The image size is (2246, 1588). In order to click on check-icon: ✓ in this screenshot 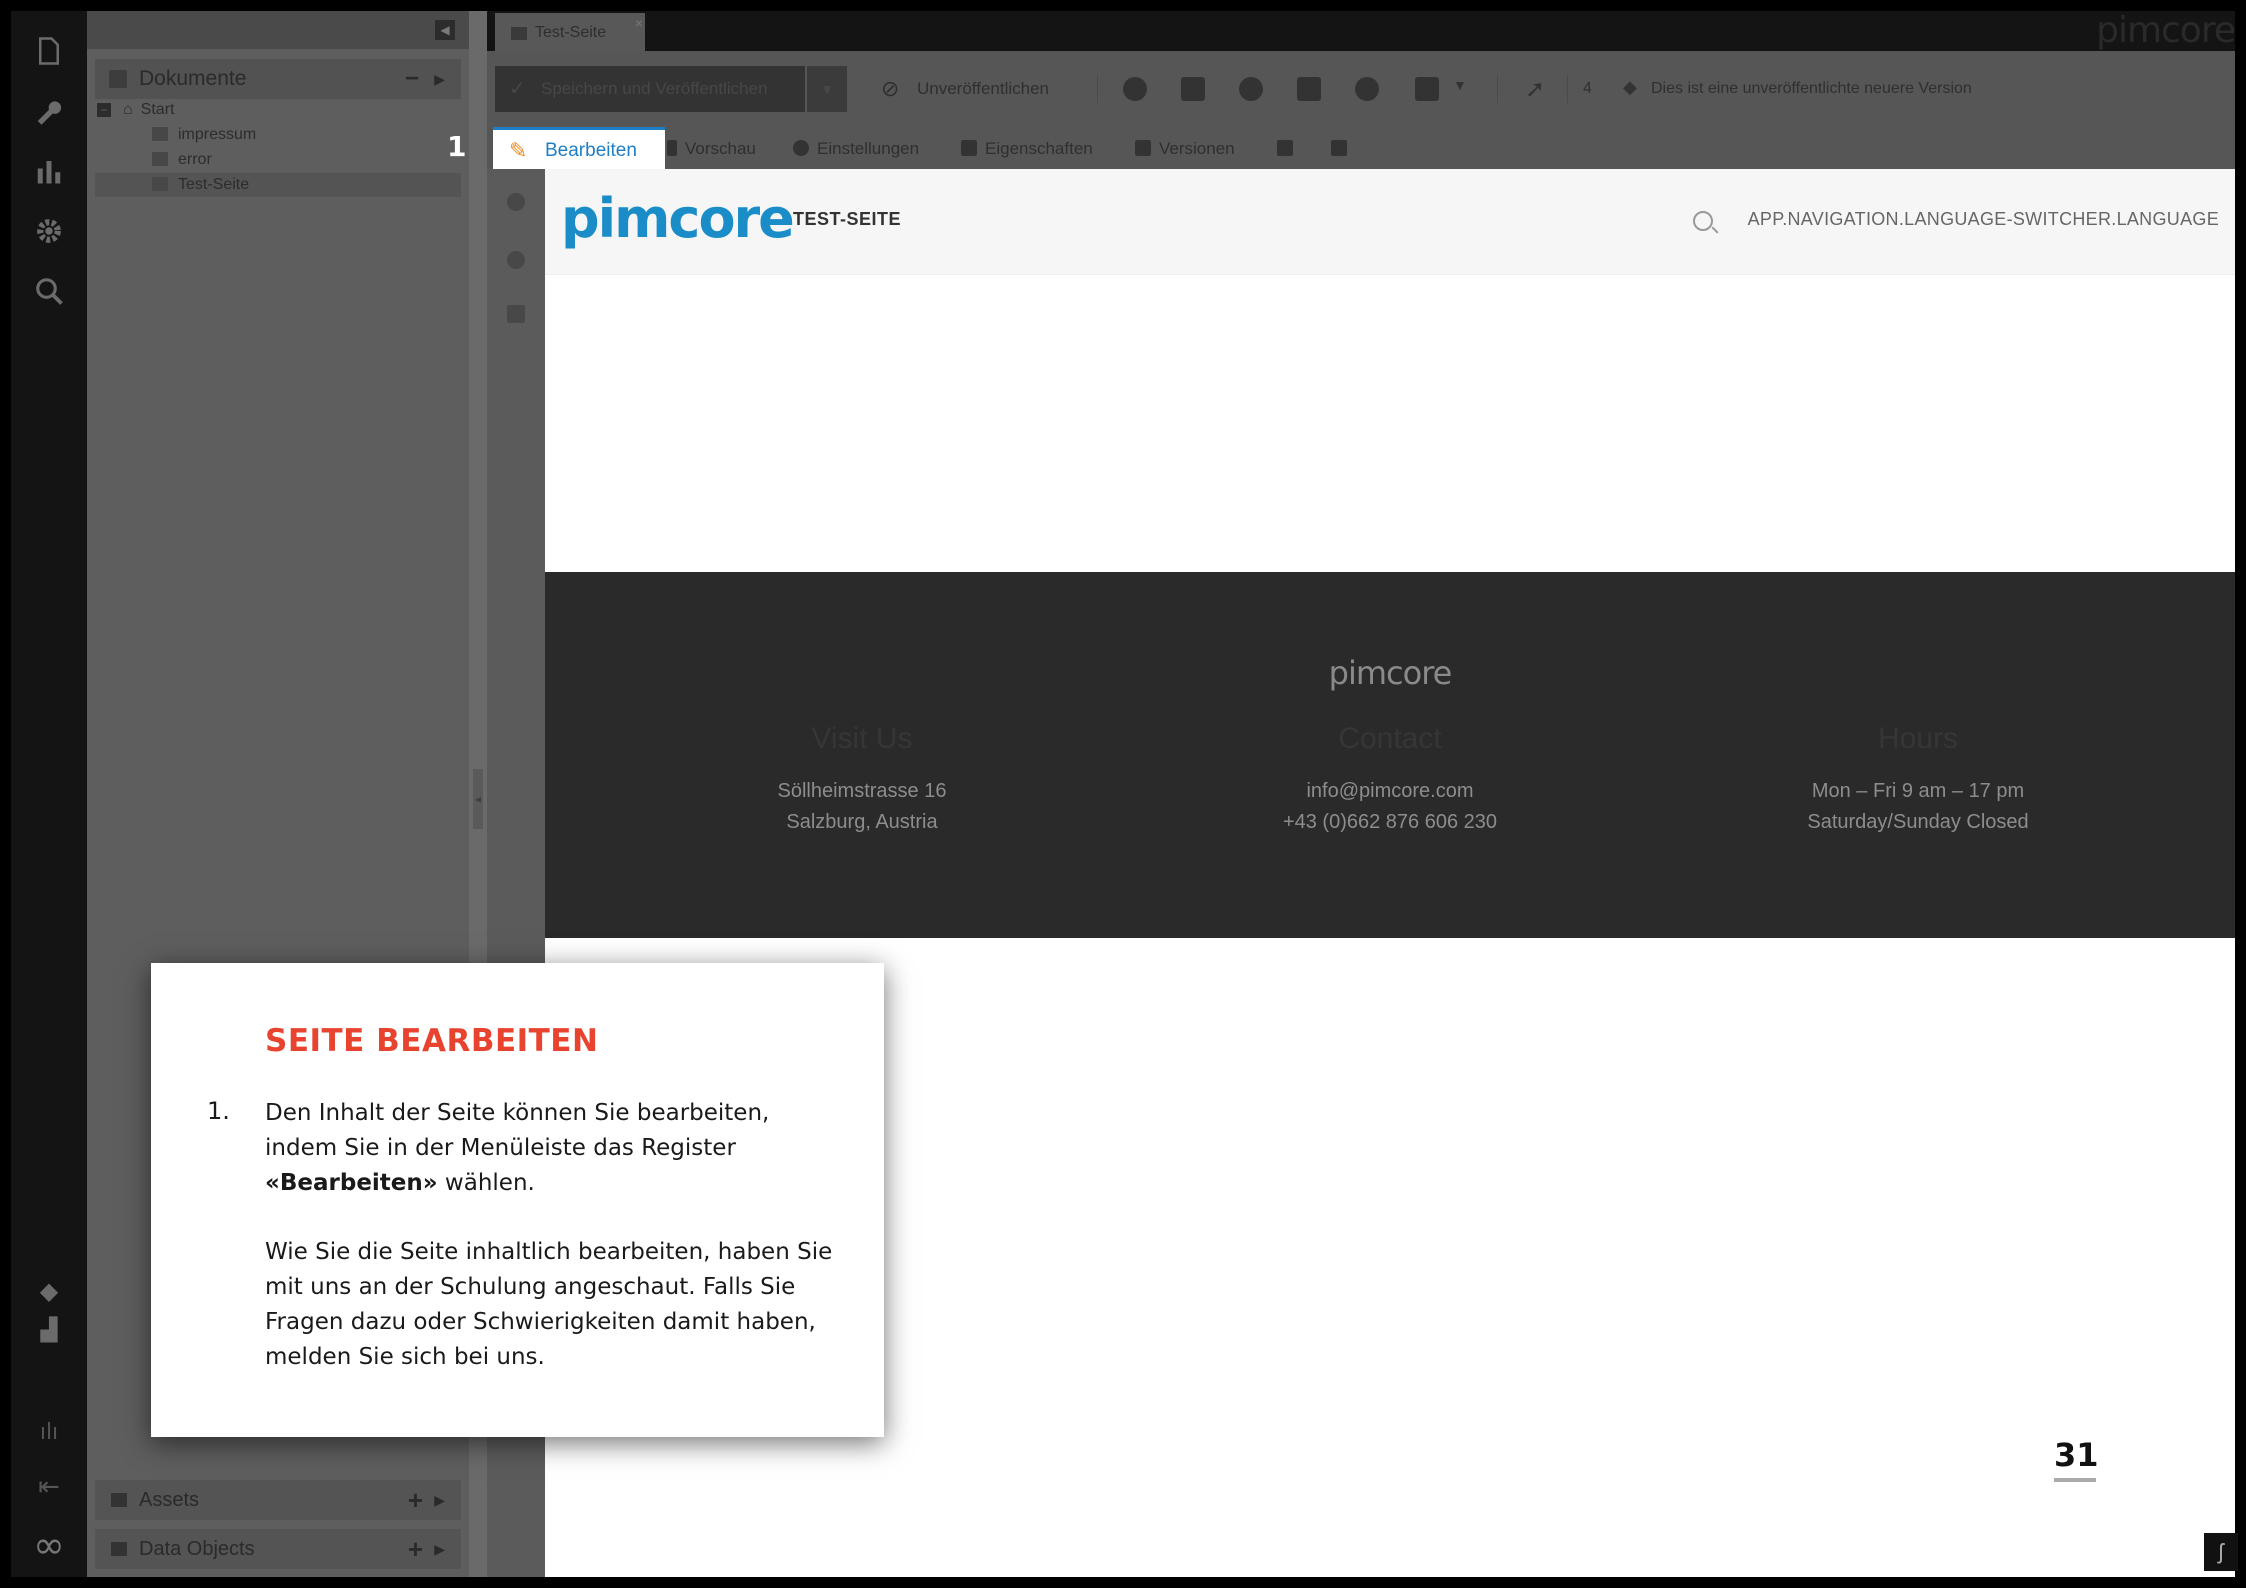, I will do `click(517, 89)`.